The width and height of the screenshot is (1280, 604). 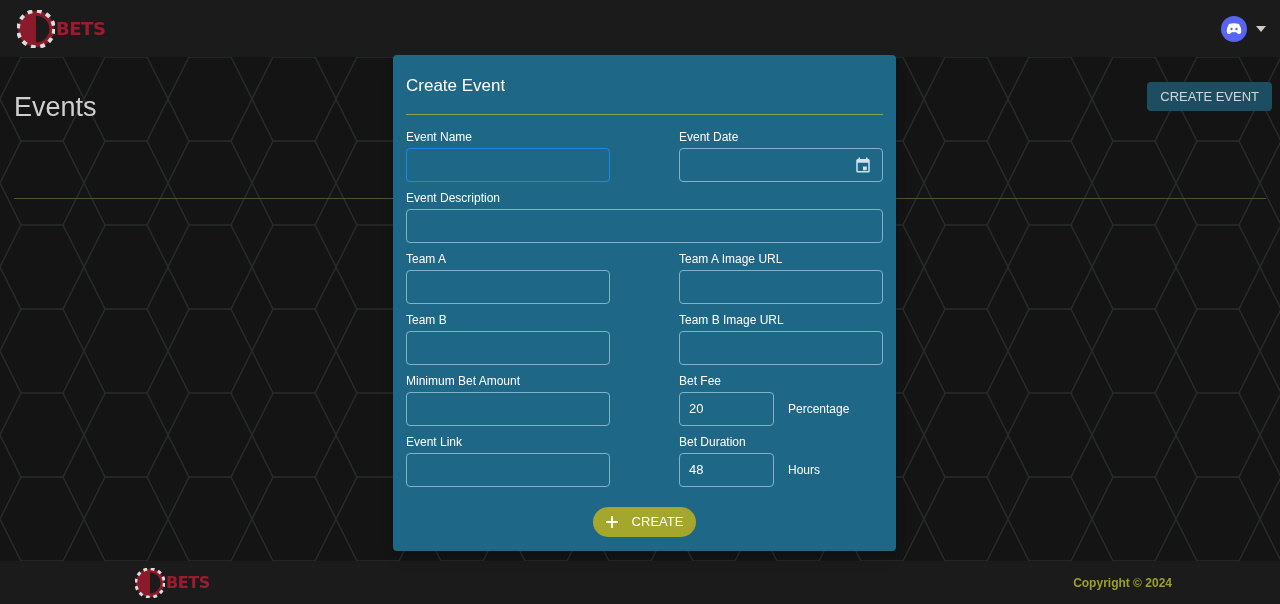 What do you see at coordinates (55, 107) in the screenshot?
I see `page-title: Events` at bounding box center [55, 107].